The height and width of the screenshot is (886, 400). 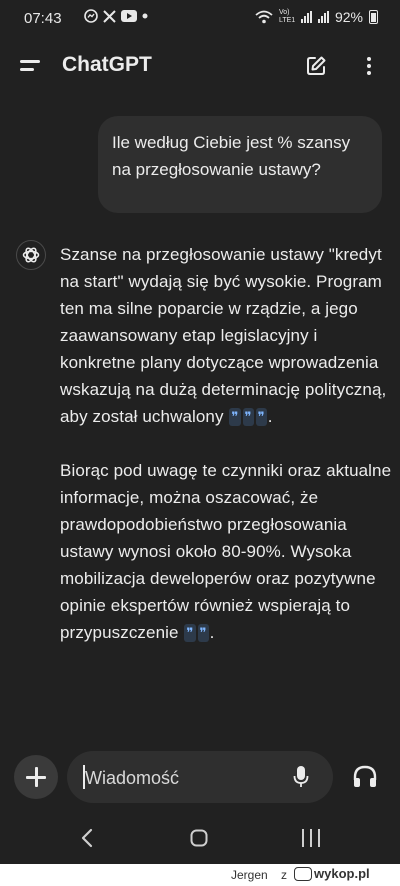 I want to click on message-input, so click(x=180, y=778).